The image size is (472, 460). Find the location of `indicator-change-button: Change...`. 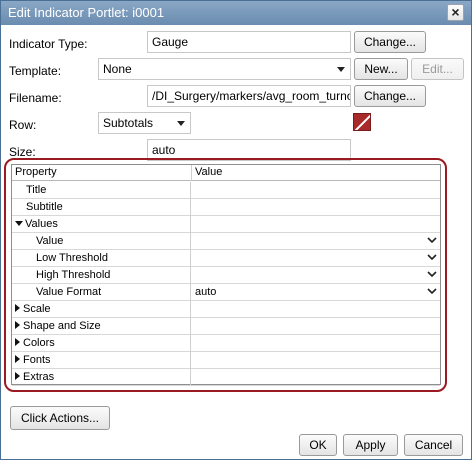

indicator-change-button: Change... is located at coordinates (390, 42).